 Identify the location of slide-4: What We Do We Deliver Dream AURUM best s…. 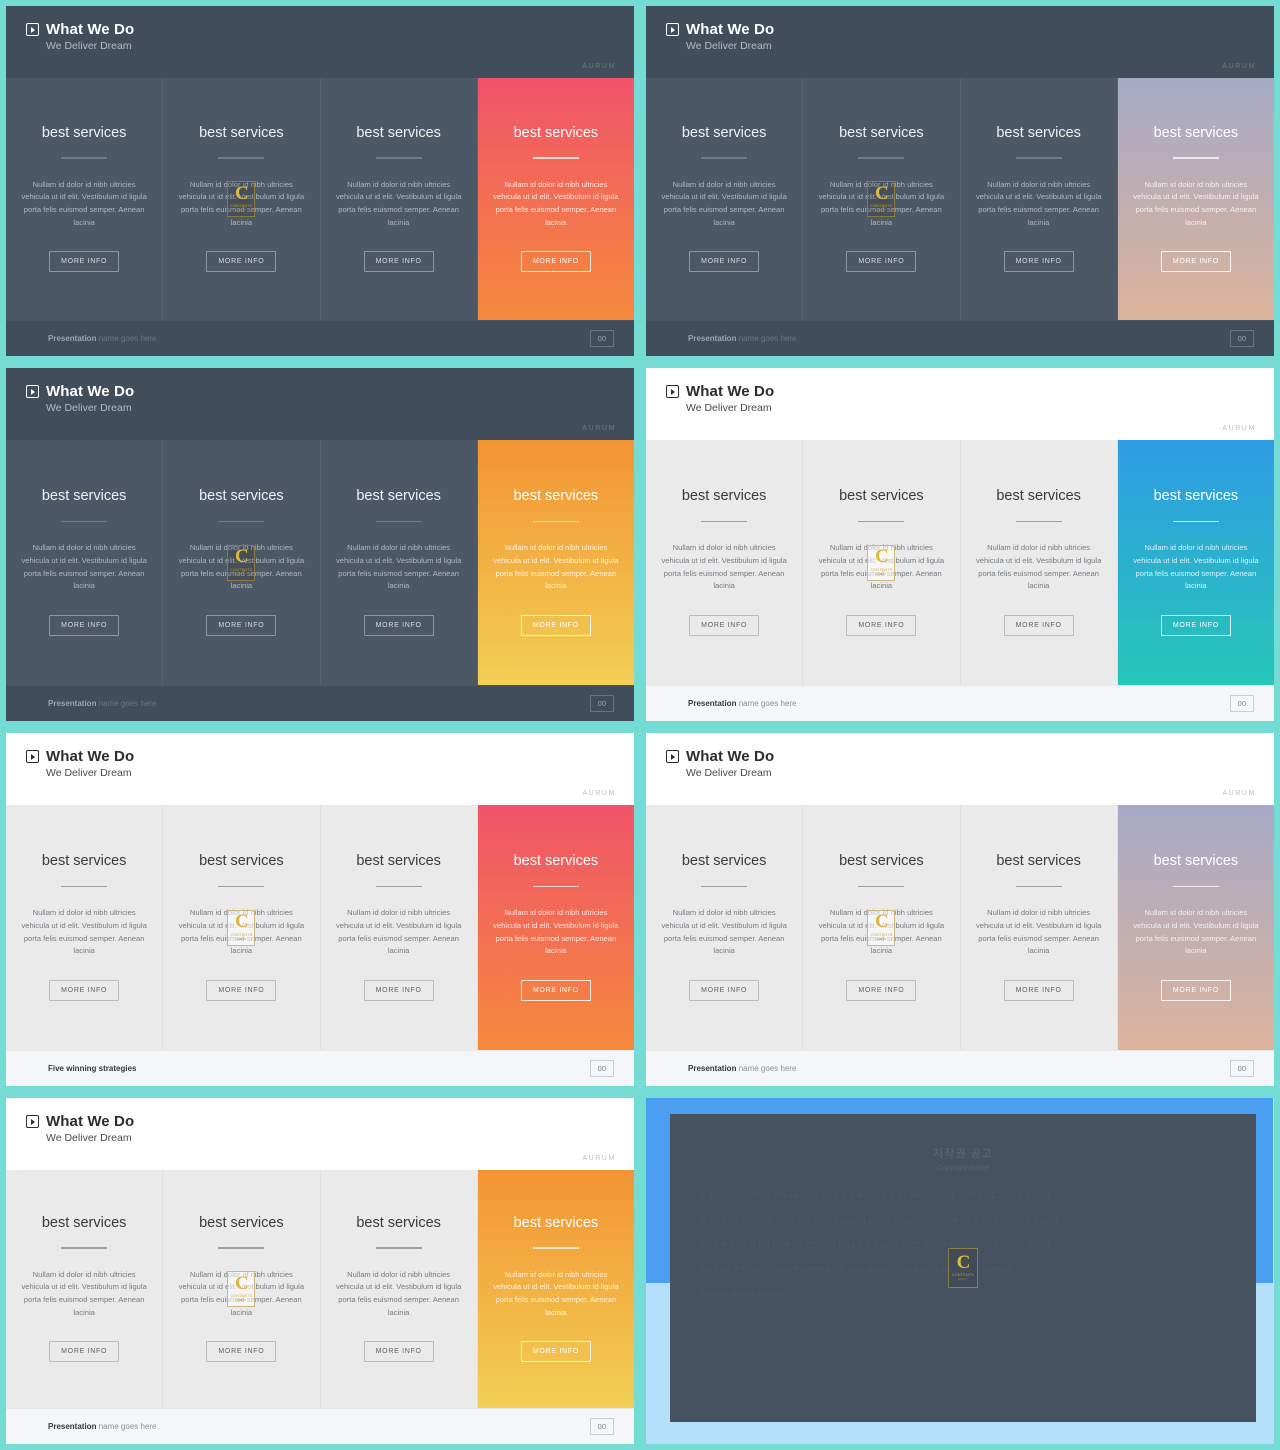
(960, 544).